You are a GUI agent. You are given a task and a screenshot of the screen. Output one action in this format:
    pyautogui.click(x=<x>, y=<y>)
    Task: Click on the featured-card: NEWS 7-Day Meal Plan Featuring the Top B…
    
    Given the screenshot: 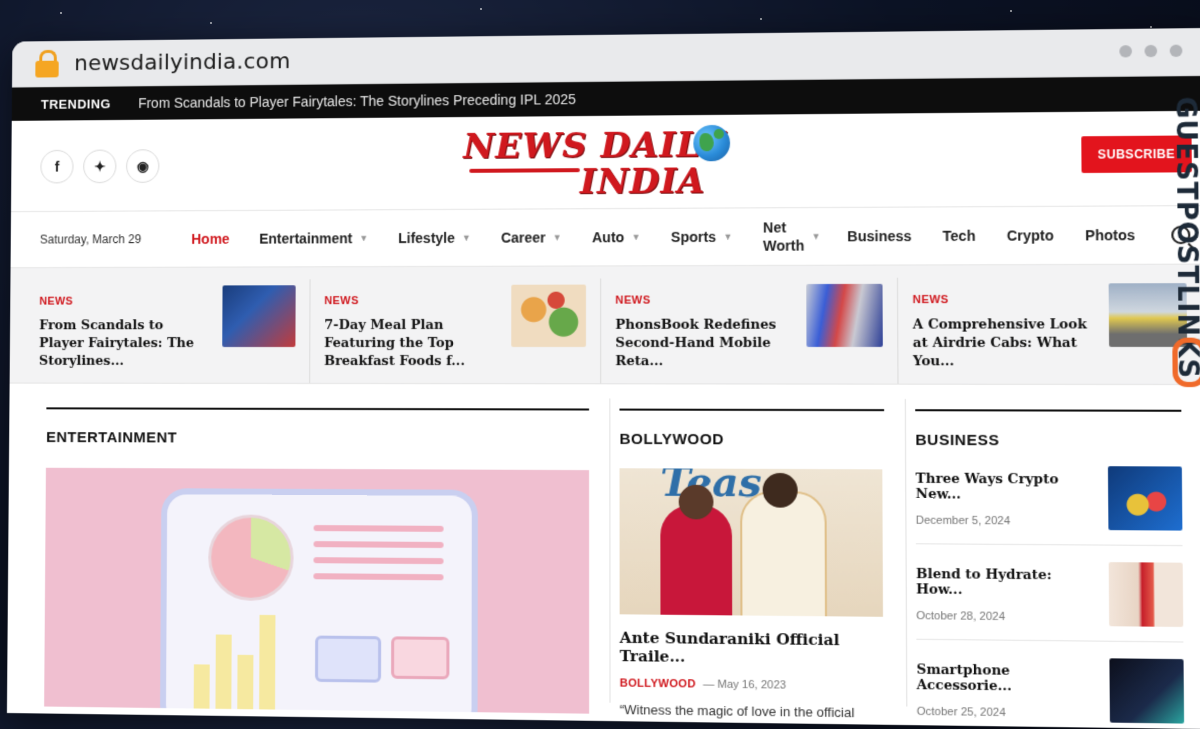 What is the action you would take?
    pyautogui.click(x=463, y=331)
    